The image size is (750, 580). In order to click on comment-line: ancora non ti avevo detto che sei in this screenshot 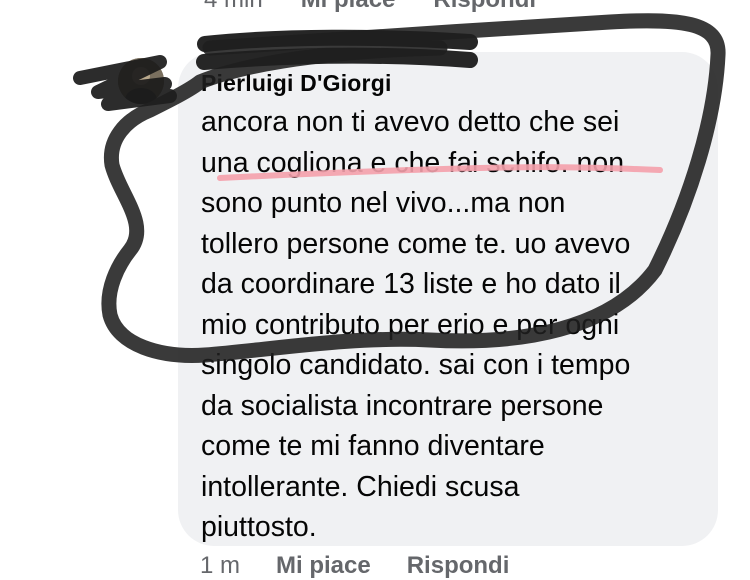, I will do `click(410, 122)`.